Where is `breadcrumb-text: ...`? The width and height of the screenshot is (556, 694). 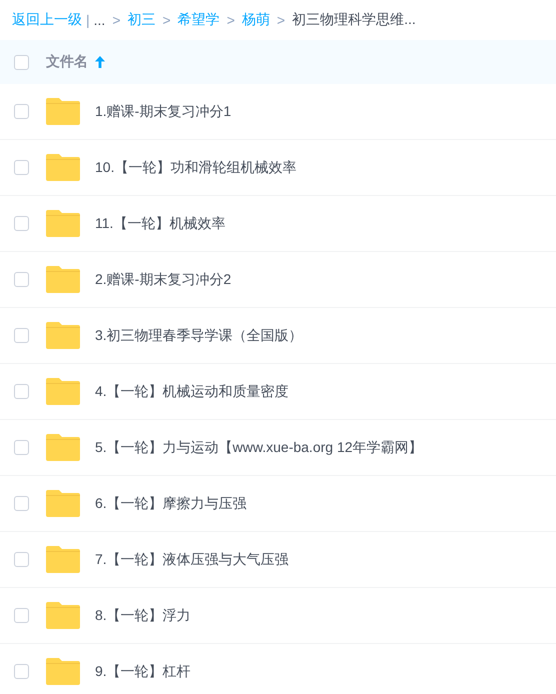 breadcrumb-text: ... is located at coordinates (100, 20).